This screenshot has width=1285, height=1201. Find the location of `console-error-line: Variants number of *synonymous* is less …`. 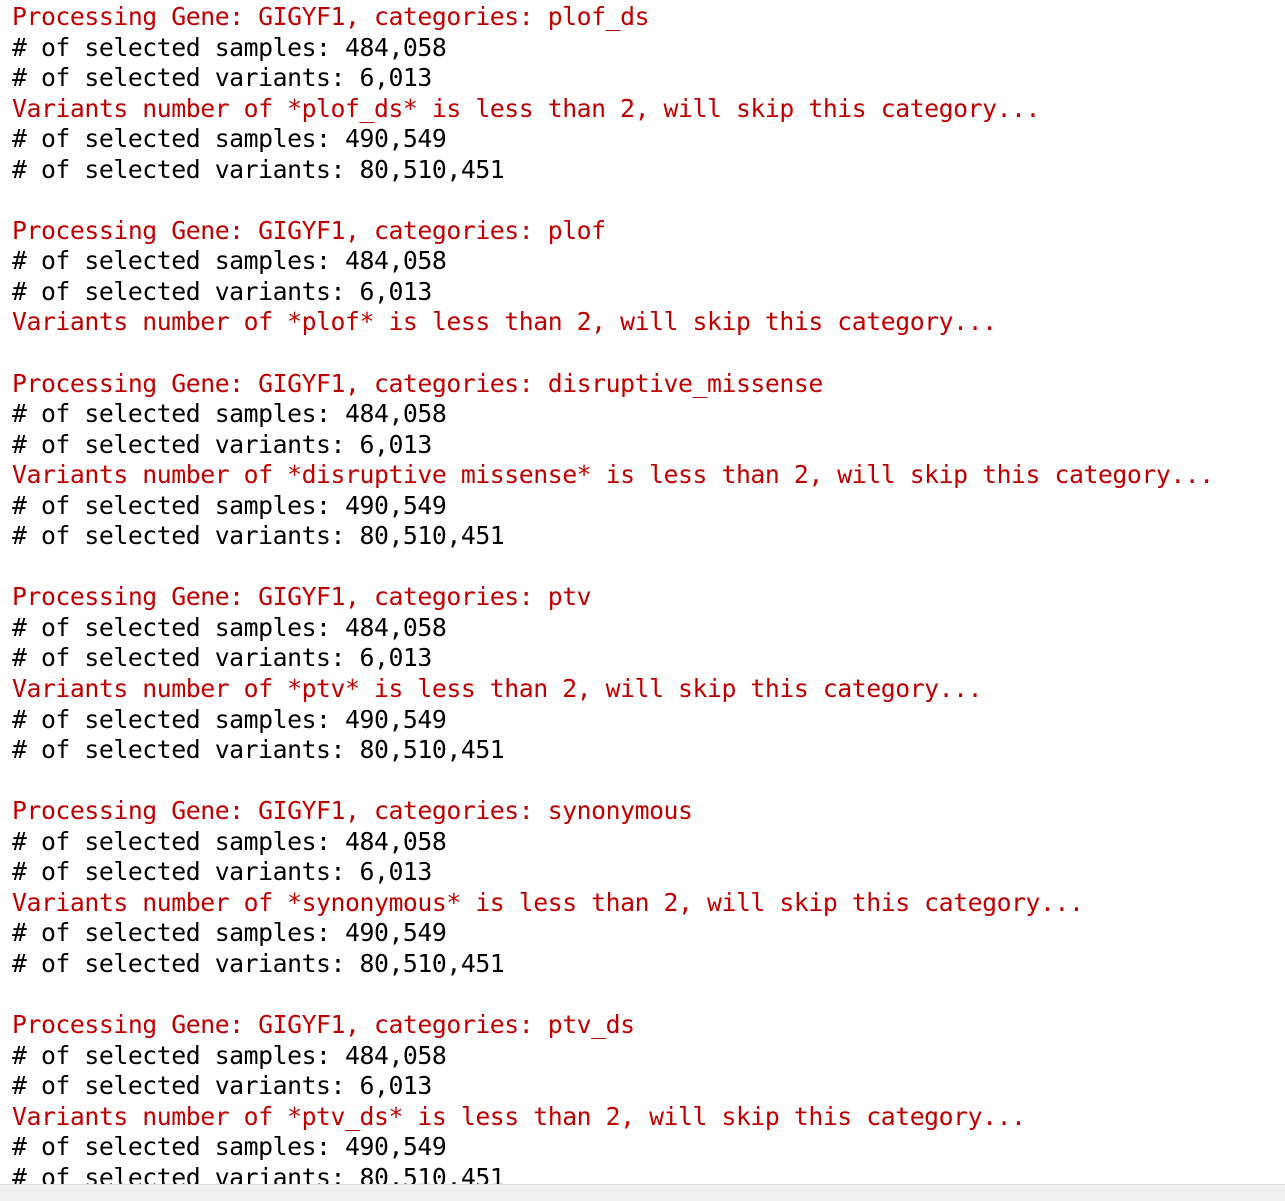

console-error-line: Variants number of *synonymous* is less … is located at coordinates (548, 902).